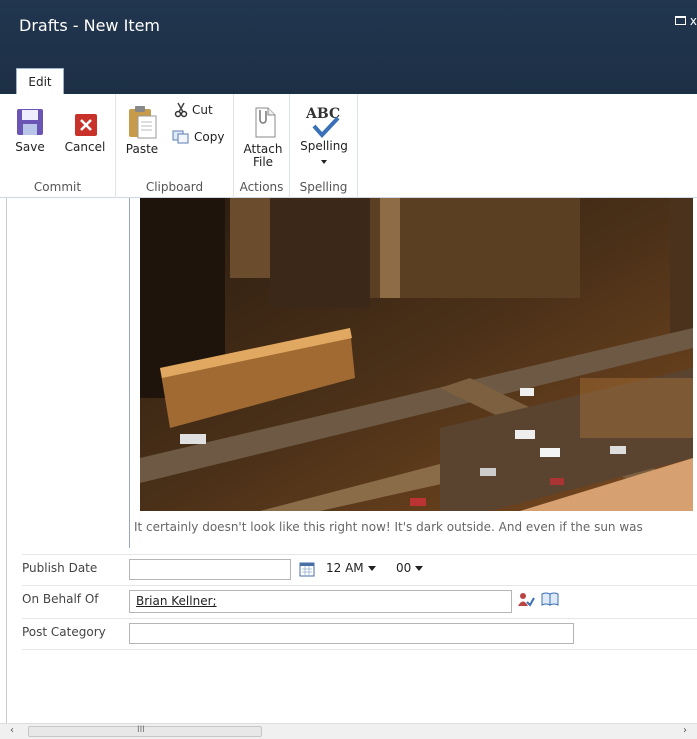 This screenshot has height=739, width=697. Describe the element at coordinates (209, 137) in the screenshot. I see `copy-label: Copy` at that location.